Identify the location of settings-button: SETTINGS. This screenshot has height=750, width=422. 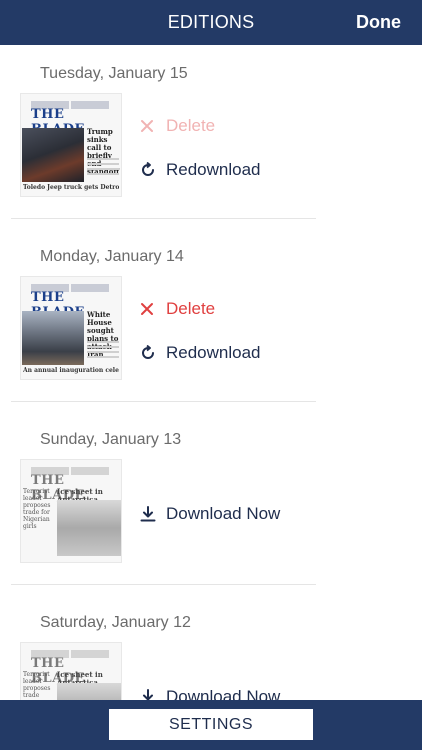
(211, 724).